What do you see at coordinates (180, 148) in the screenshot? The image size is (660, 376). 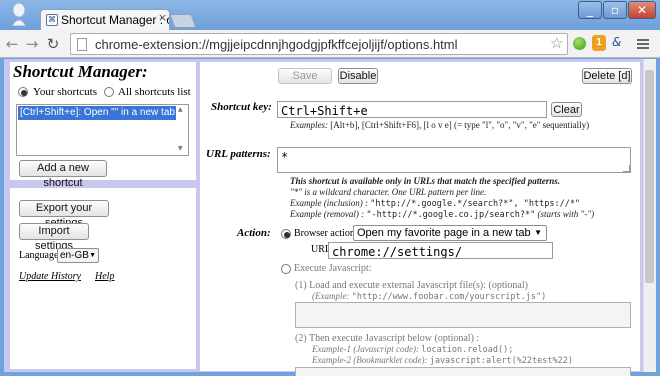 I see `list-scroll-down-icon: ▼` at bounding box center [180, 148].